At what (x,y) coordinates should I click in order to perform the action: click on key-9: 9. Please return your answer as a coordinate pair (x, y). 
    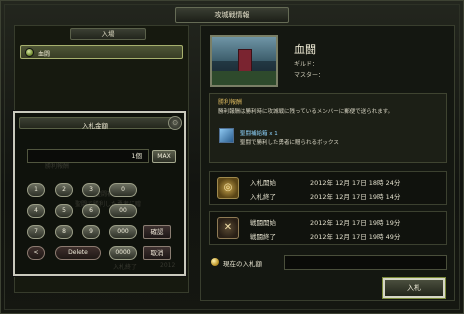
    Looking at the image, I should click on (91, 232).